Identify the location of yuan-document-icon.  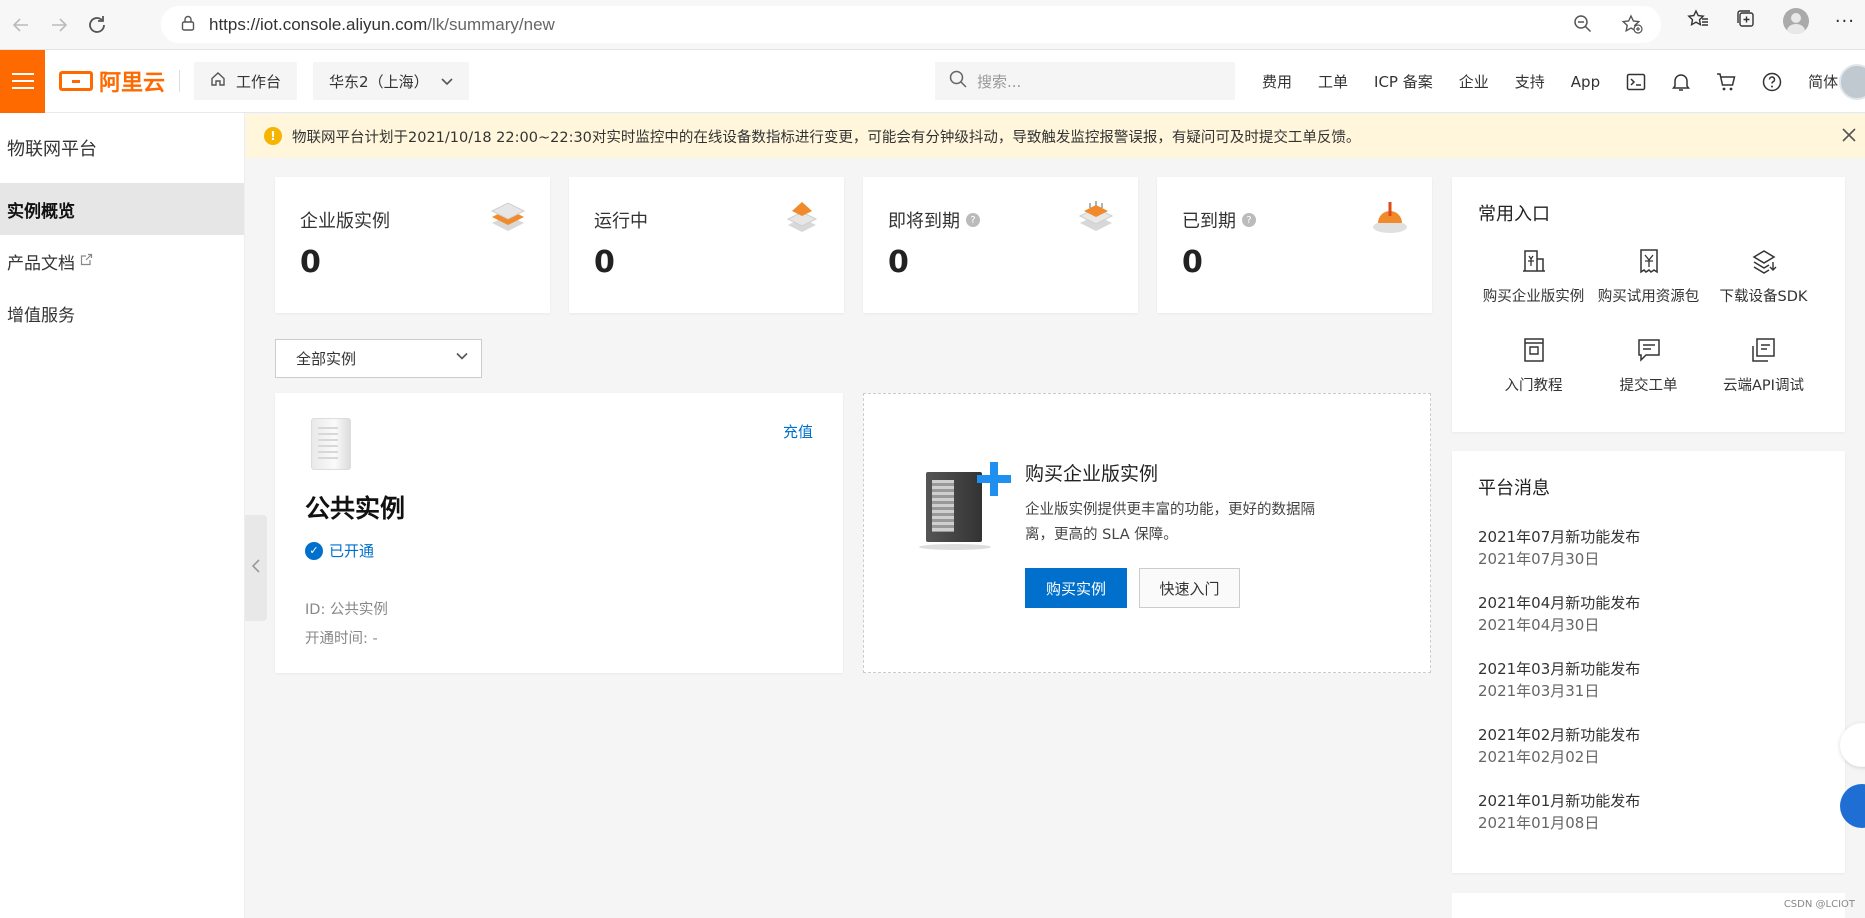
(1648, 261).